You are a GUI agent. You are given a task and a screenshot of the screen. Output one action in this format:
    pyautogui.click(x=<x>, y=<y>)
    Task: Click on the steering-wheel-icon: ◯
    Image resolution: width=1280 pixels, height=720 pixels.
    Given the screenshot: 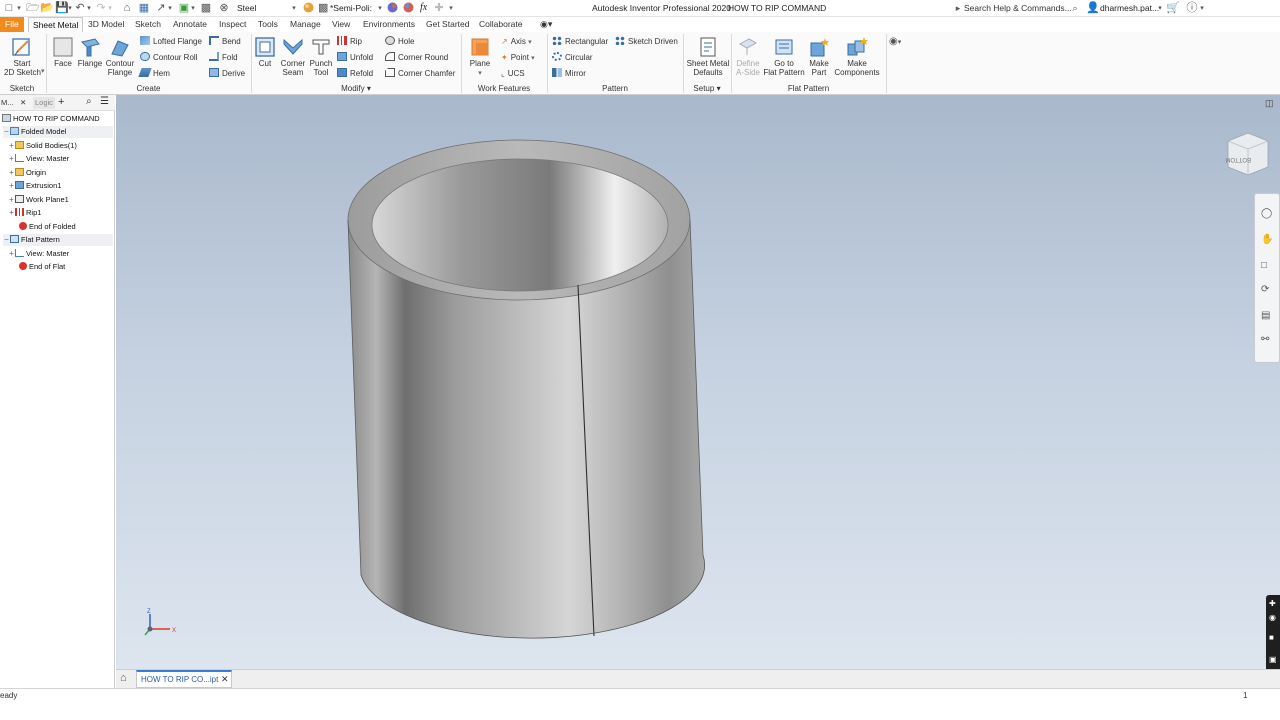 What is the action you would take?
    pyautogui.click(x=1266, y=213)
    